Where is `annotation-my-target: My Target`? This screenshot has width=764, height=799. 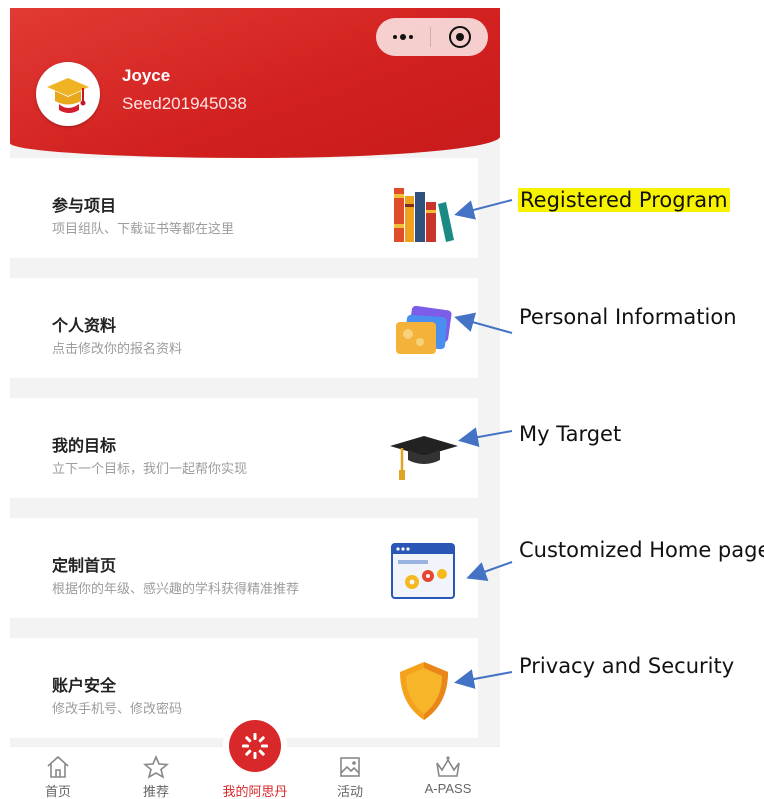 annotation-my-target: My Target is located at coordinates (570, 434).